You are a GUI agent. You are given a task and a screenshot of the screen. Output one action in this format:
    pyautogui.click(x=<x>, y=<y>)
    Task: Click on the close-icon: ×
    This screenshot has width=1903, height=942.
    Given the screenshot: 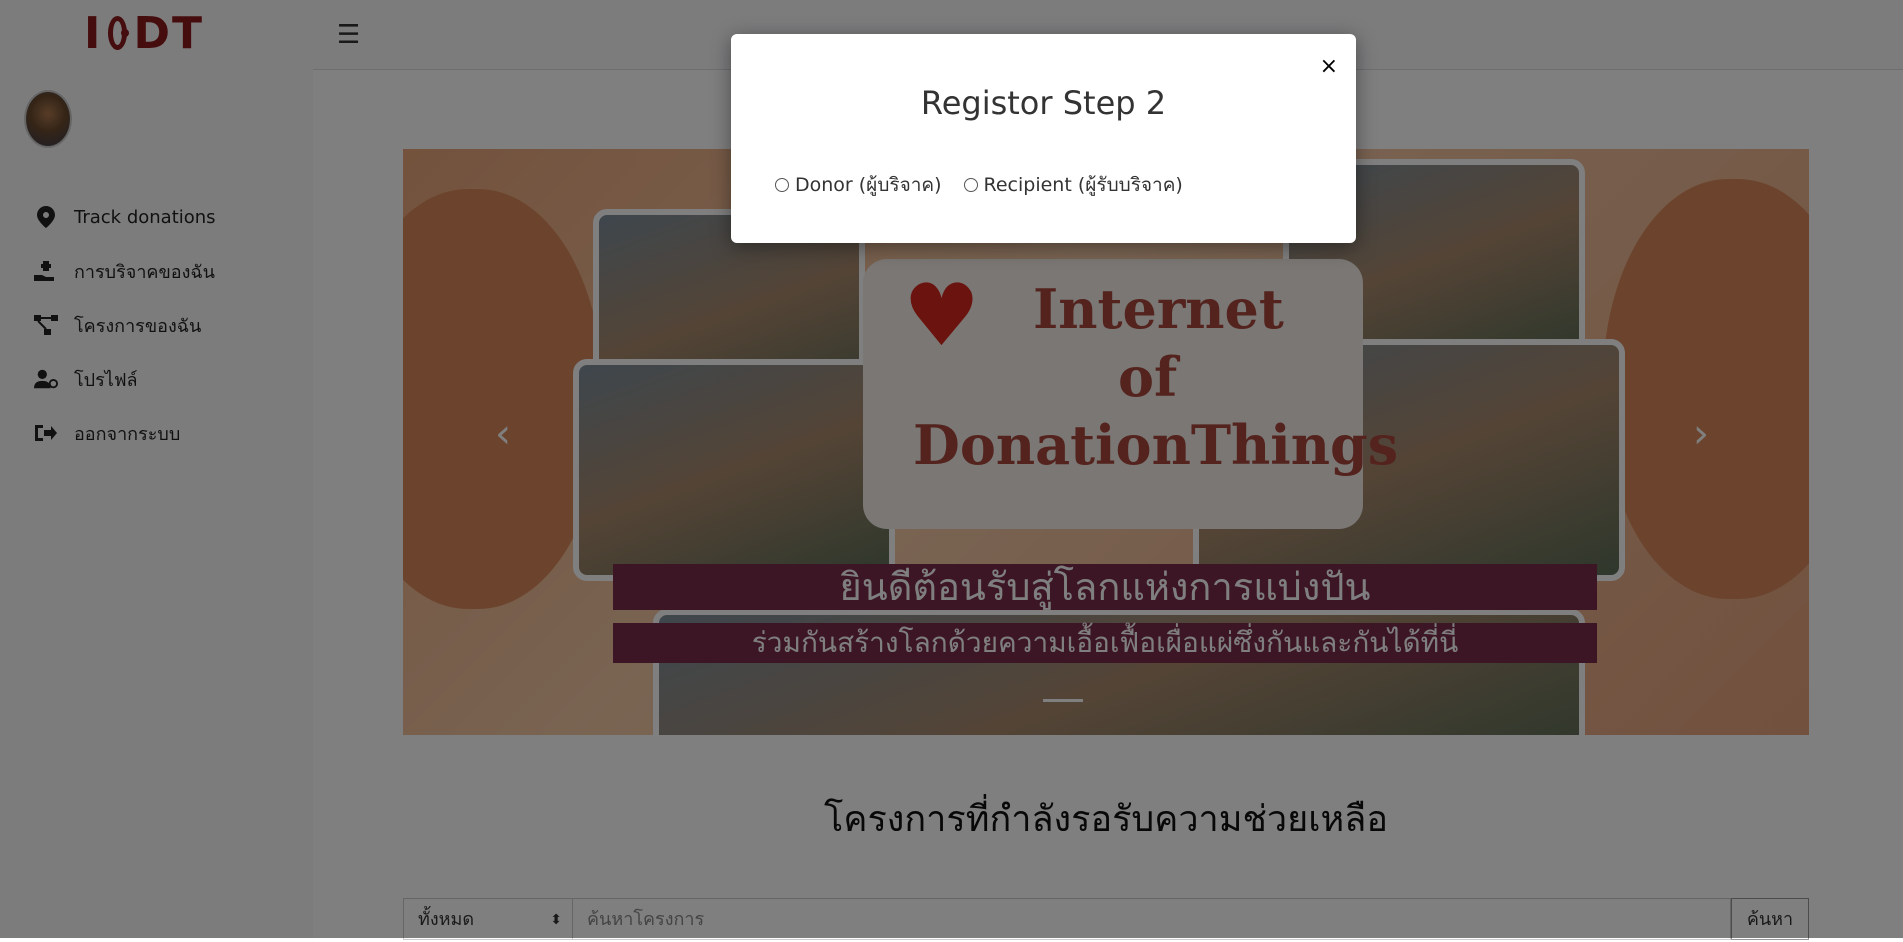 What is the action you would take?
    pyautogui.click(x=1329, y=66)
    